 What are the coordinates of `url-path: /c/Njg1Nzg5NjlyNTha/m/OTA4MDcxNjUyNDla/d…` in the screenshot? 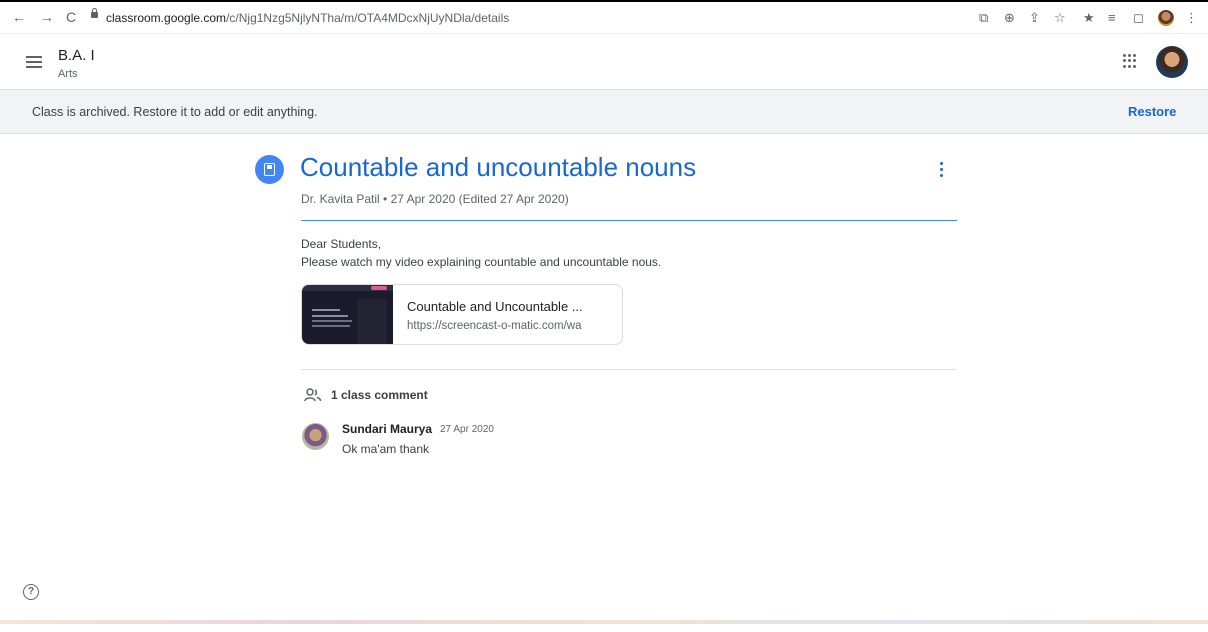 It's located at (368, 18).